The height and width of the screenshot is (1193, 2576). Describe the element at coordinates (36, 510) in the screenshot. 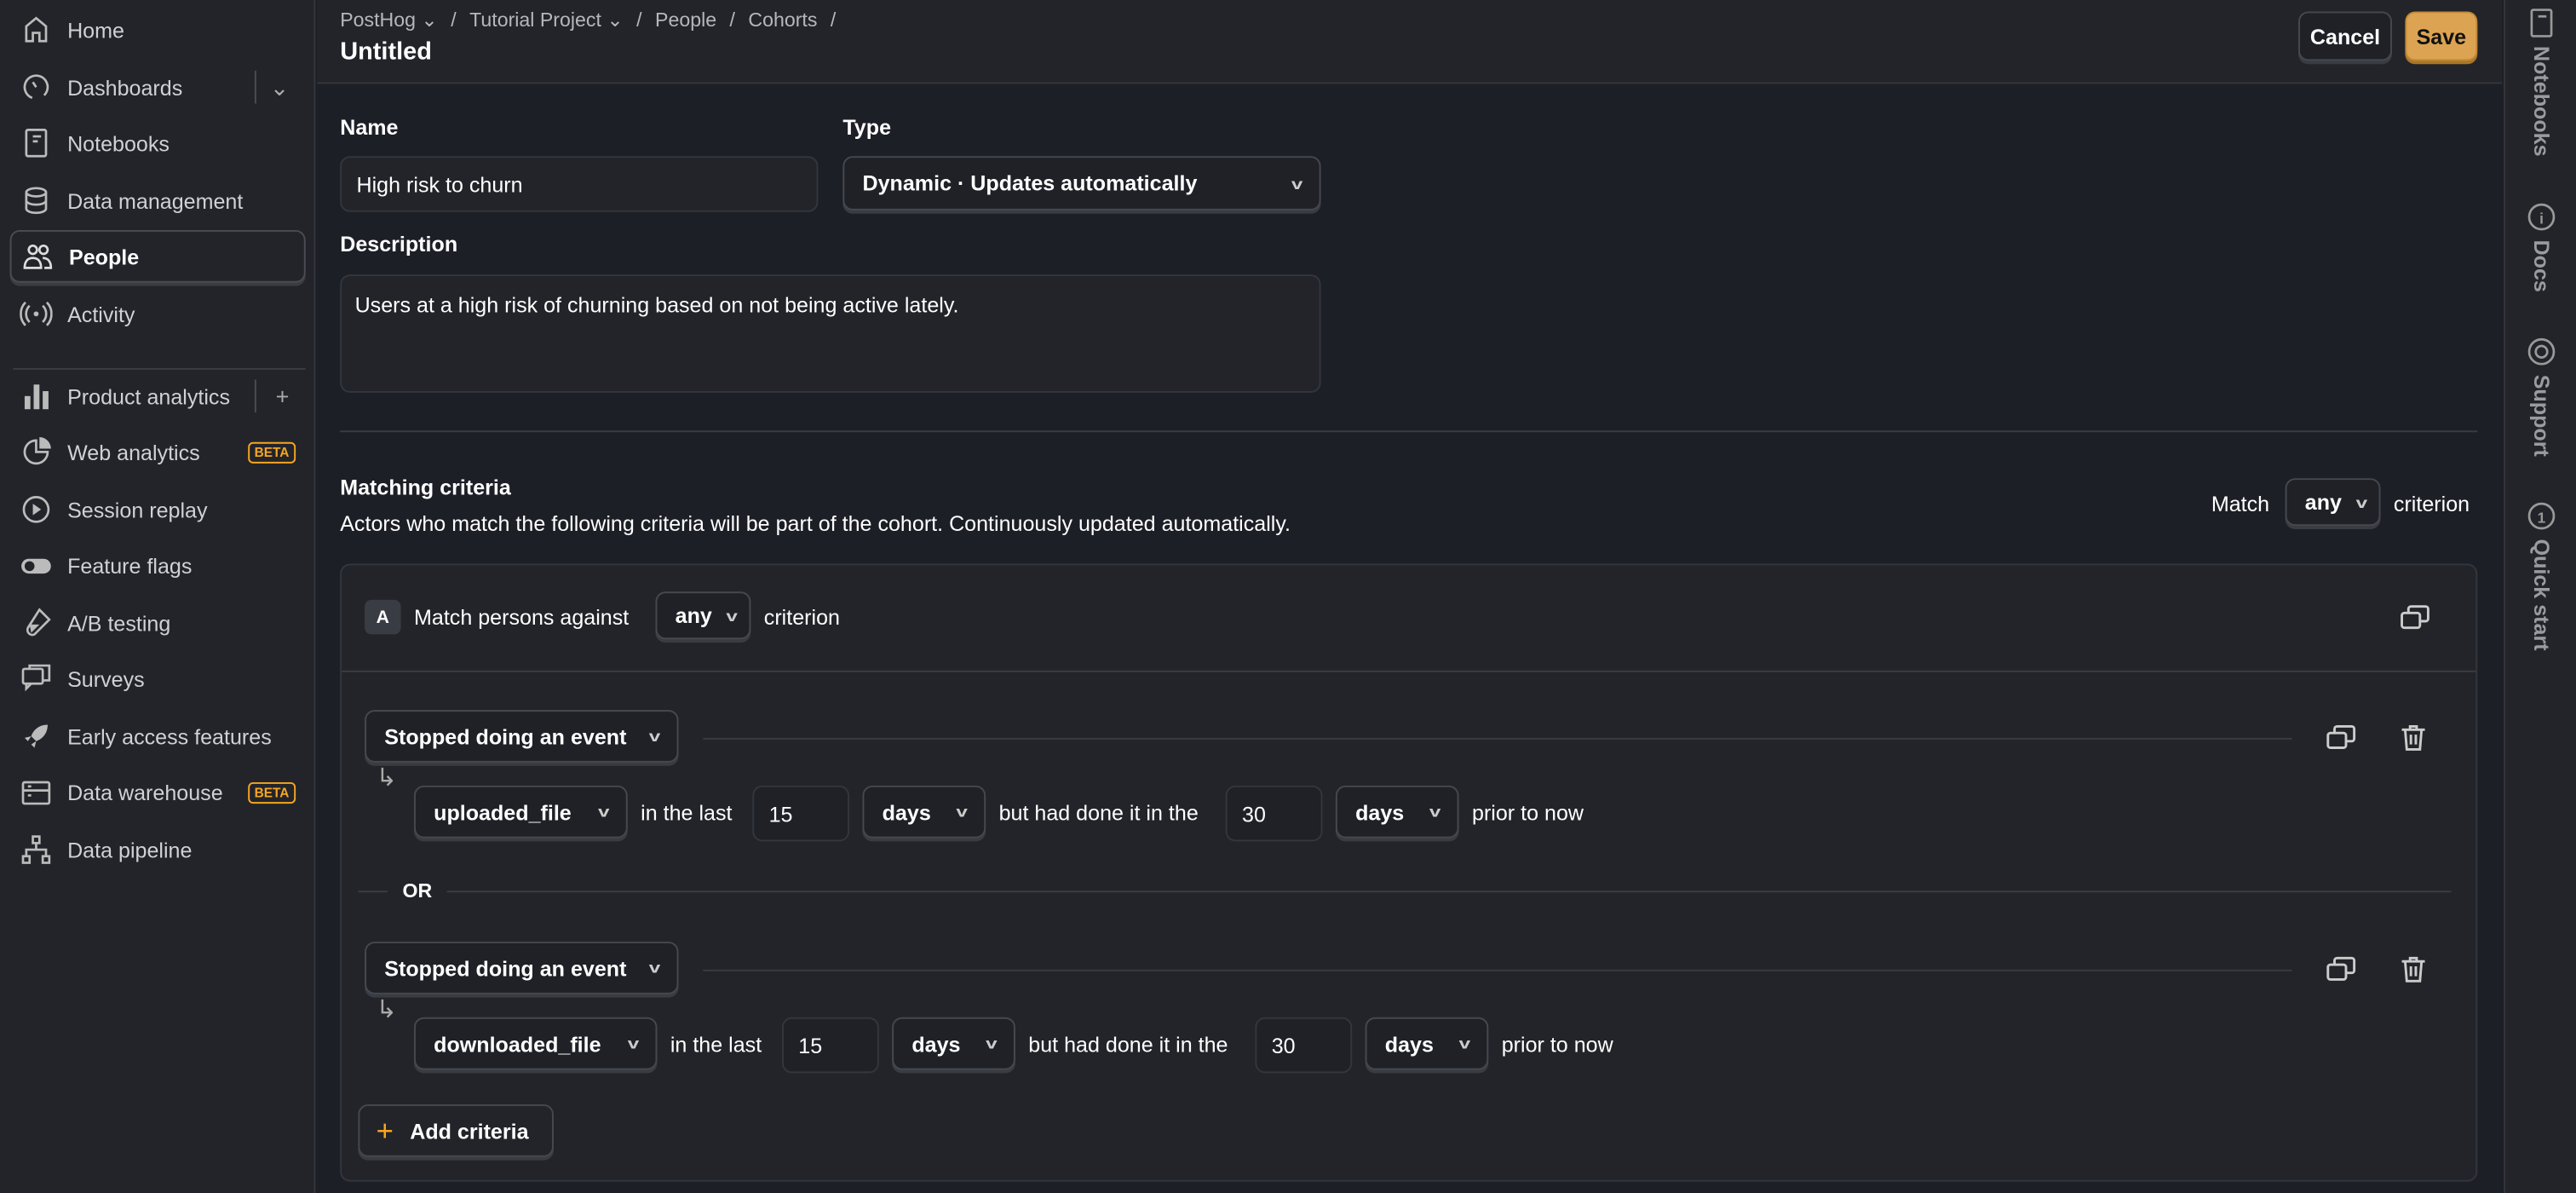

I see `play-icon` at that location.